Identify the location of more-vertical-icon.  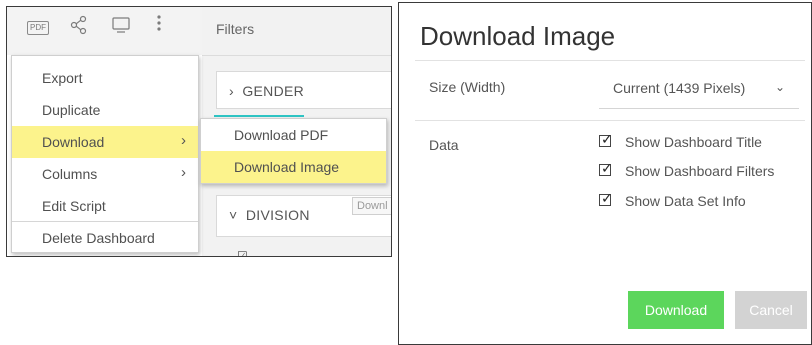
(159, 25).